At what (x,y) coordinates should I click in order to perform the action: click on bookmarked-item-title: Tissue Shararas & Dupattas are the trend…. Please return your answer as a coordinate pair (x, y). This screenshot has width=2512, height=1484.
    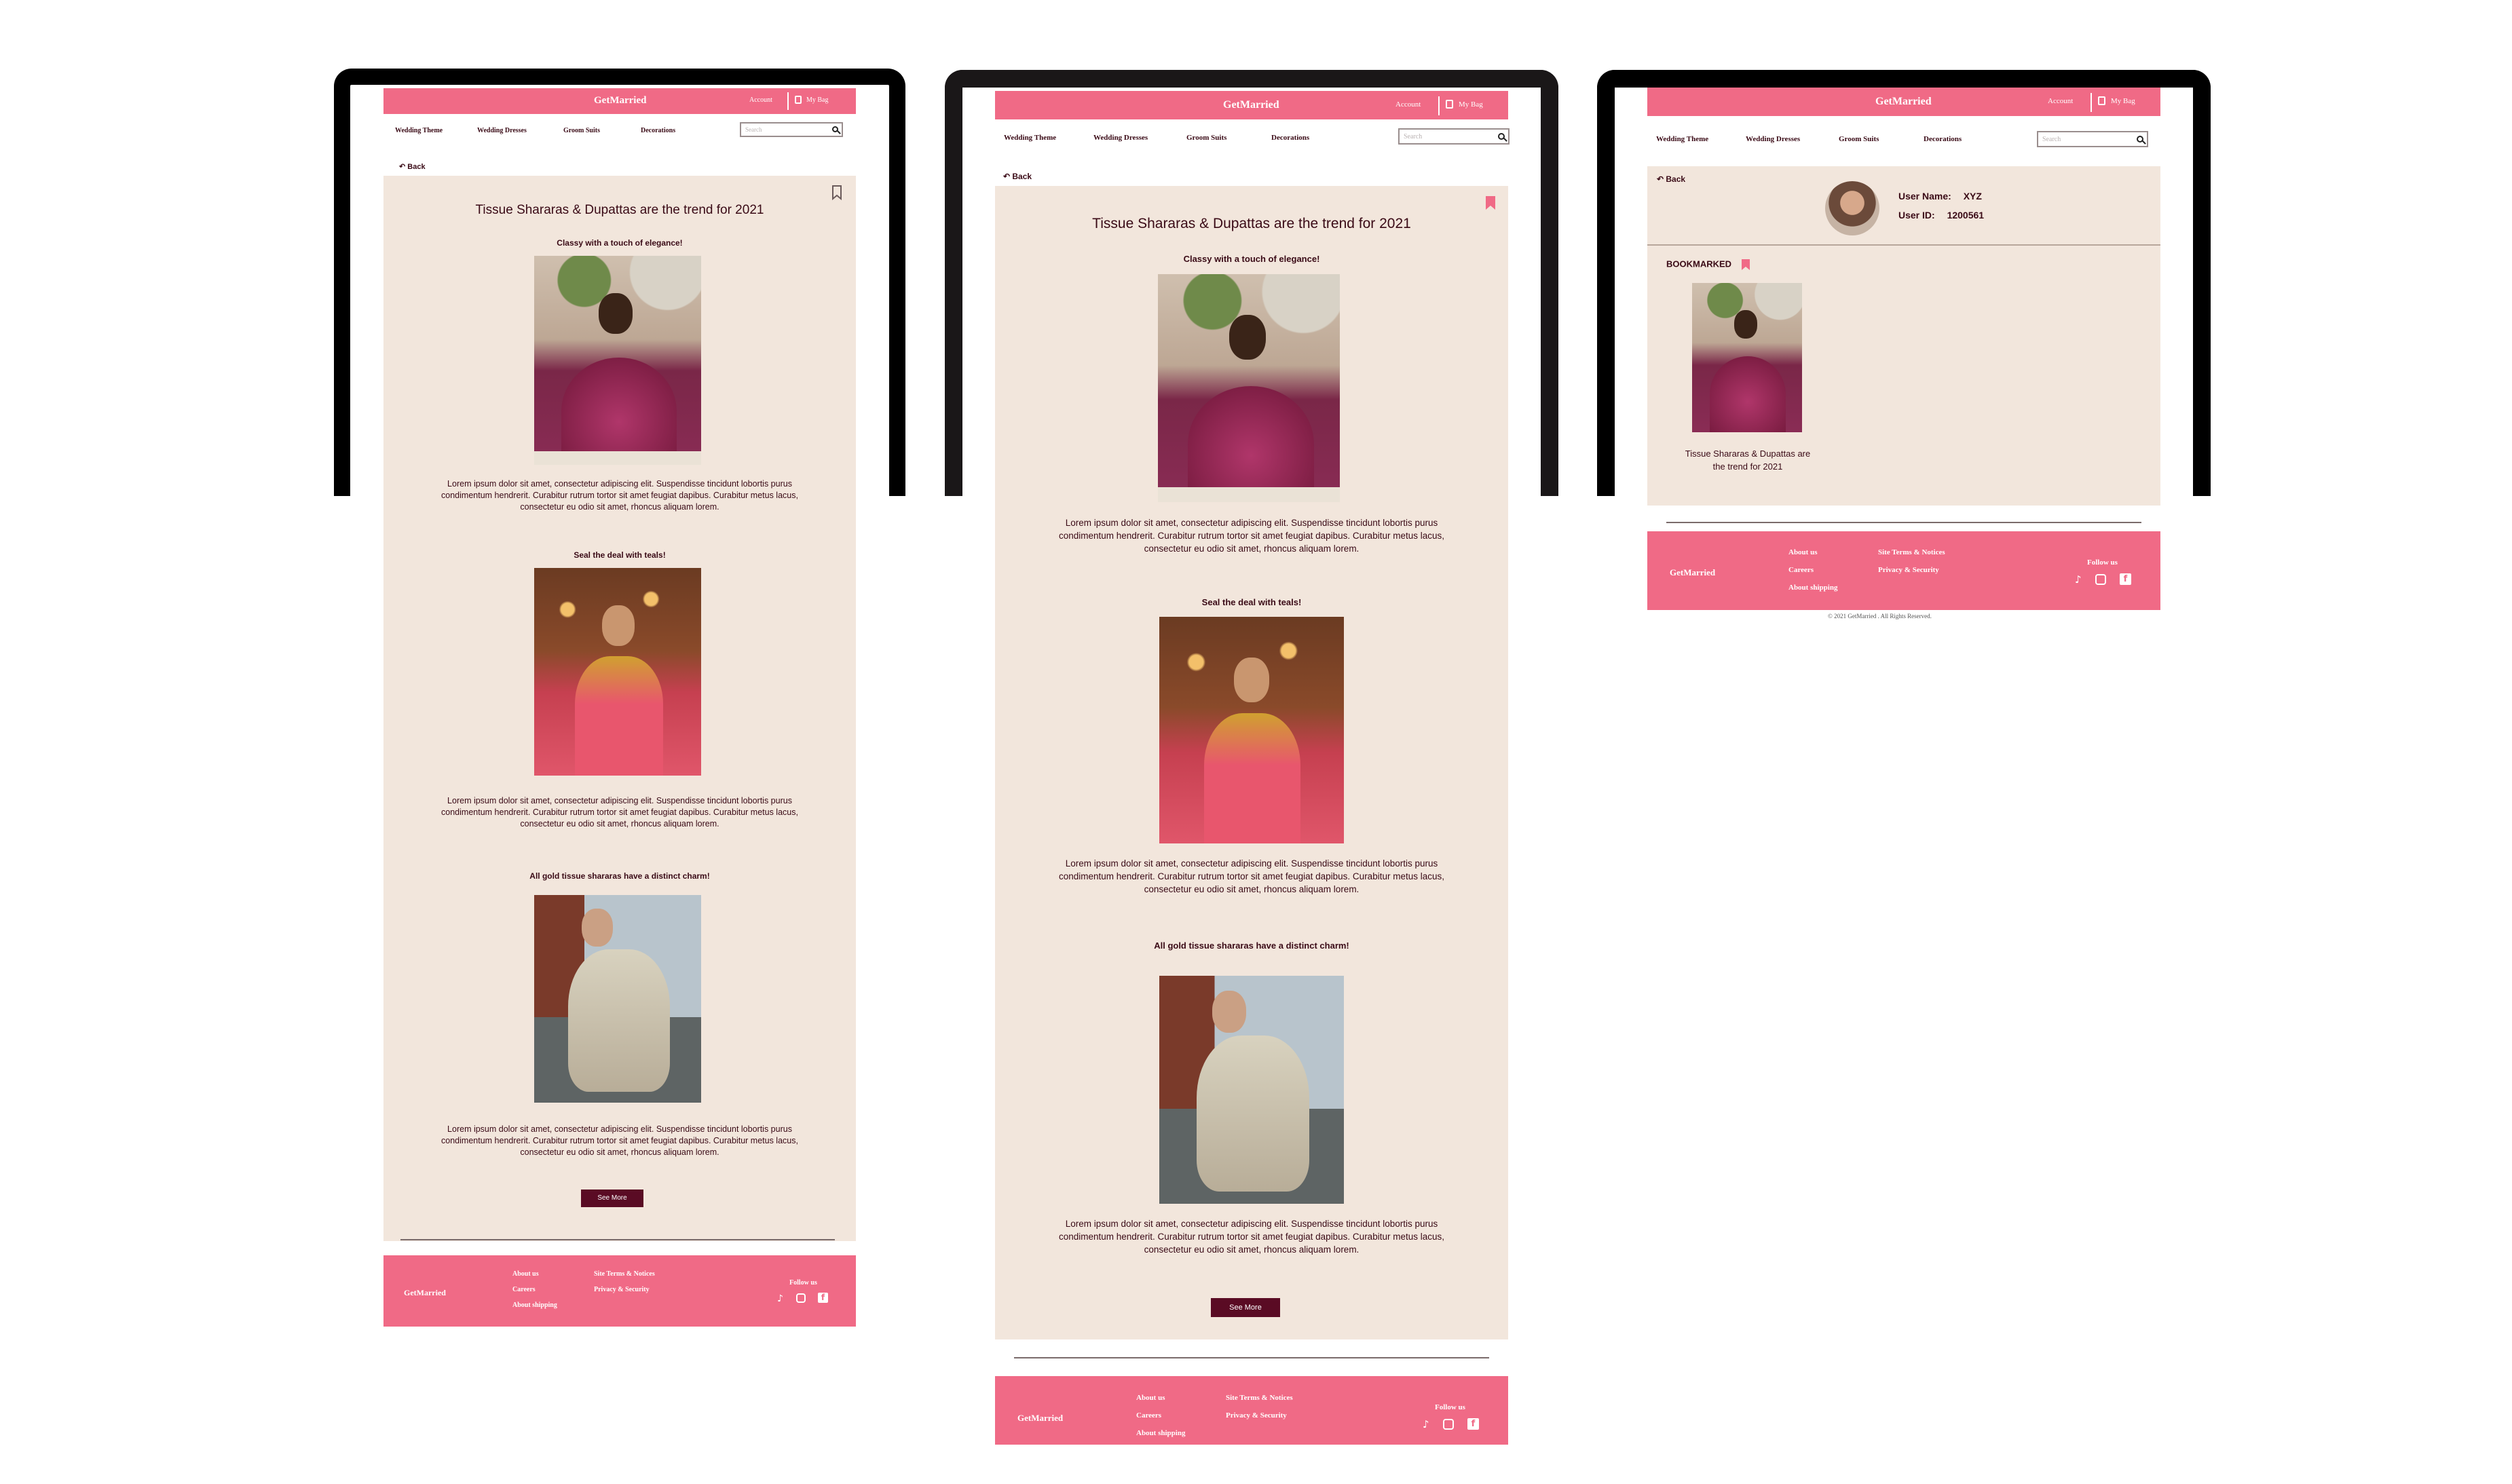
    Looking at the image, I should click on (1748, 460).